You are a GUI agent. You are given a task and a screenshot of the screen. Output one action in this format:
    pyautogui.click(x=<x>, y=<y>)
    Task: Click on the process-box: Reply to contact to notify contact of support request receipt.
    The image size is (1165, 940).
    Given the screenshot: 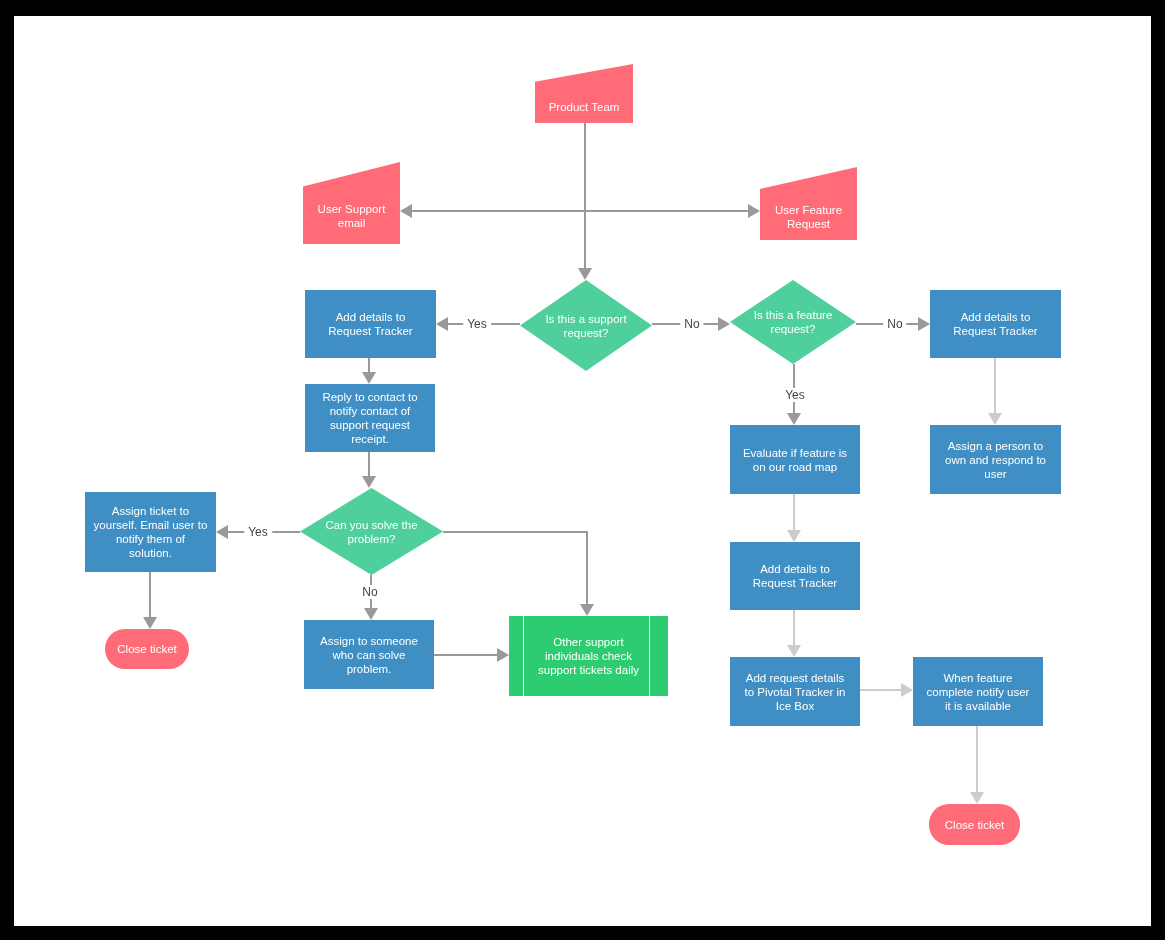 What is the action you would take?
    pyautogui.click(x=370, y=418)
    